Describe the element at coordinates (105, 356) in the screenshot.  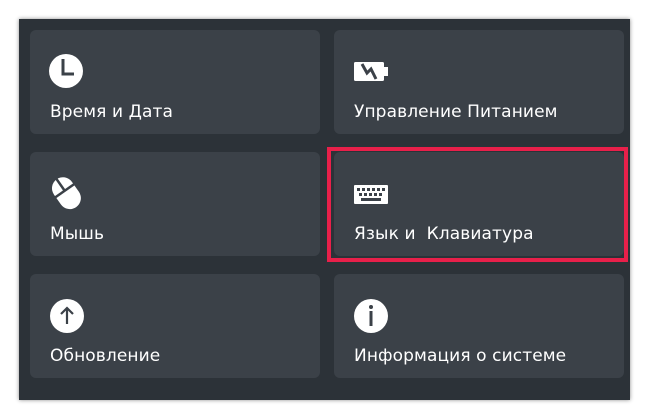
I see `tile-label: Обновление` at that location.